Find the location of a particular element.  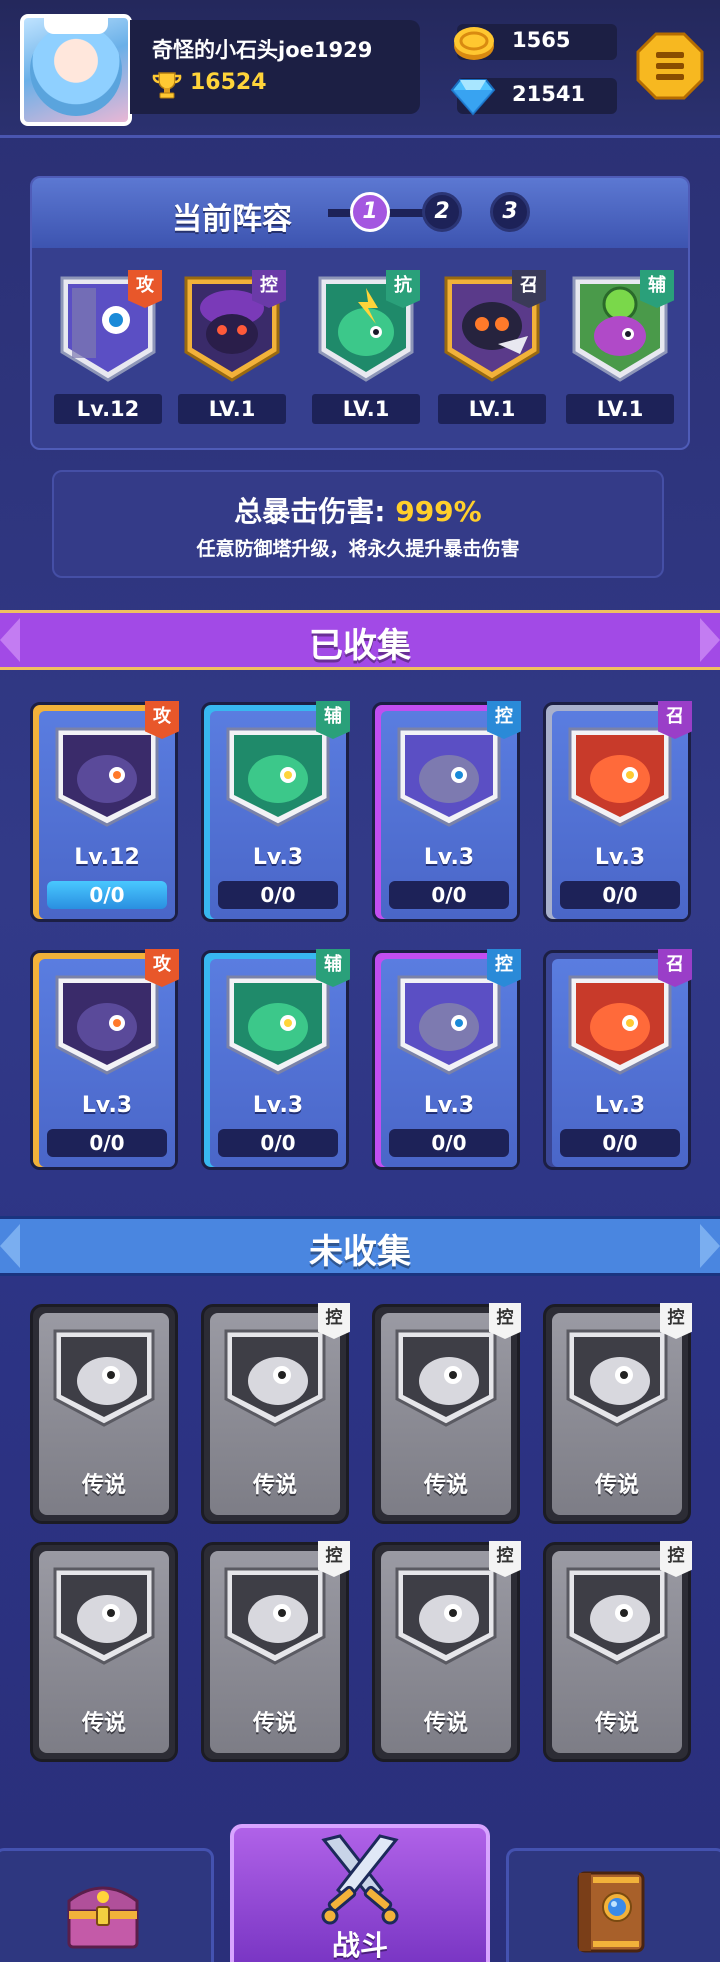

collected-card: Lv.3 0/0 攻 is located at coordinates (104, 1059).